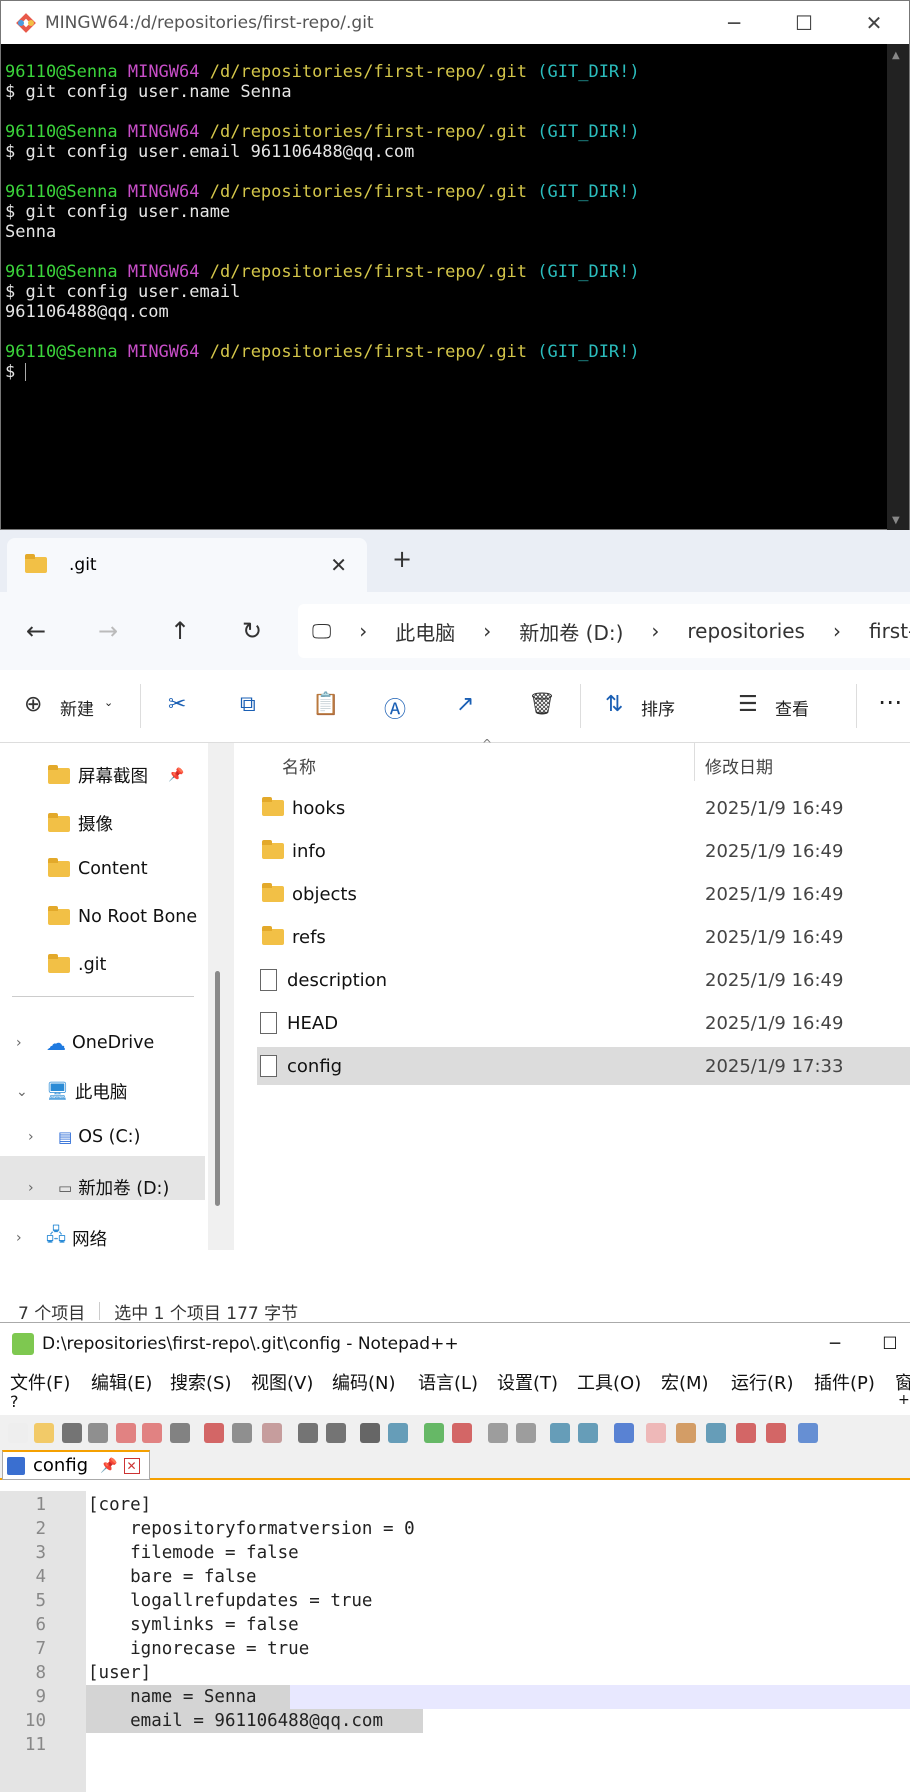  What do you see at coordinates (658, 707) in the screenshot?
I see `sort-button: 排序` at bounding box center [658, 707].